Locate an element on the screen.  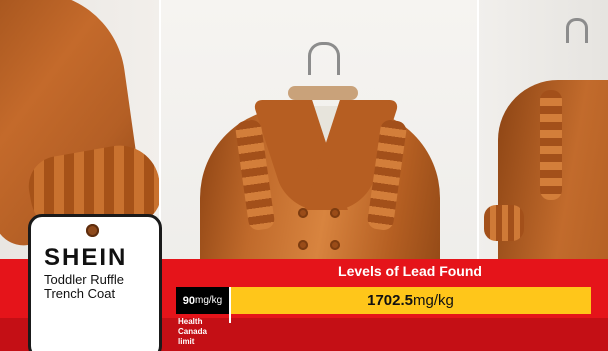
health-canada-limit-label: Health Canada limit is located at coordinates (203, 332).